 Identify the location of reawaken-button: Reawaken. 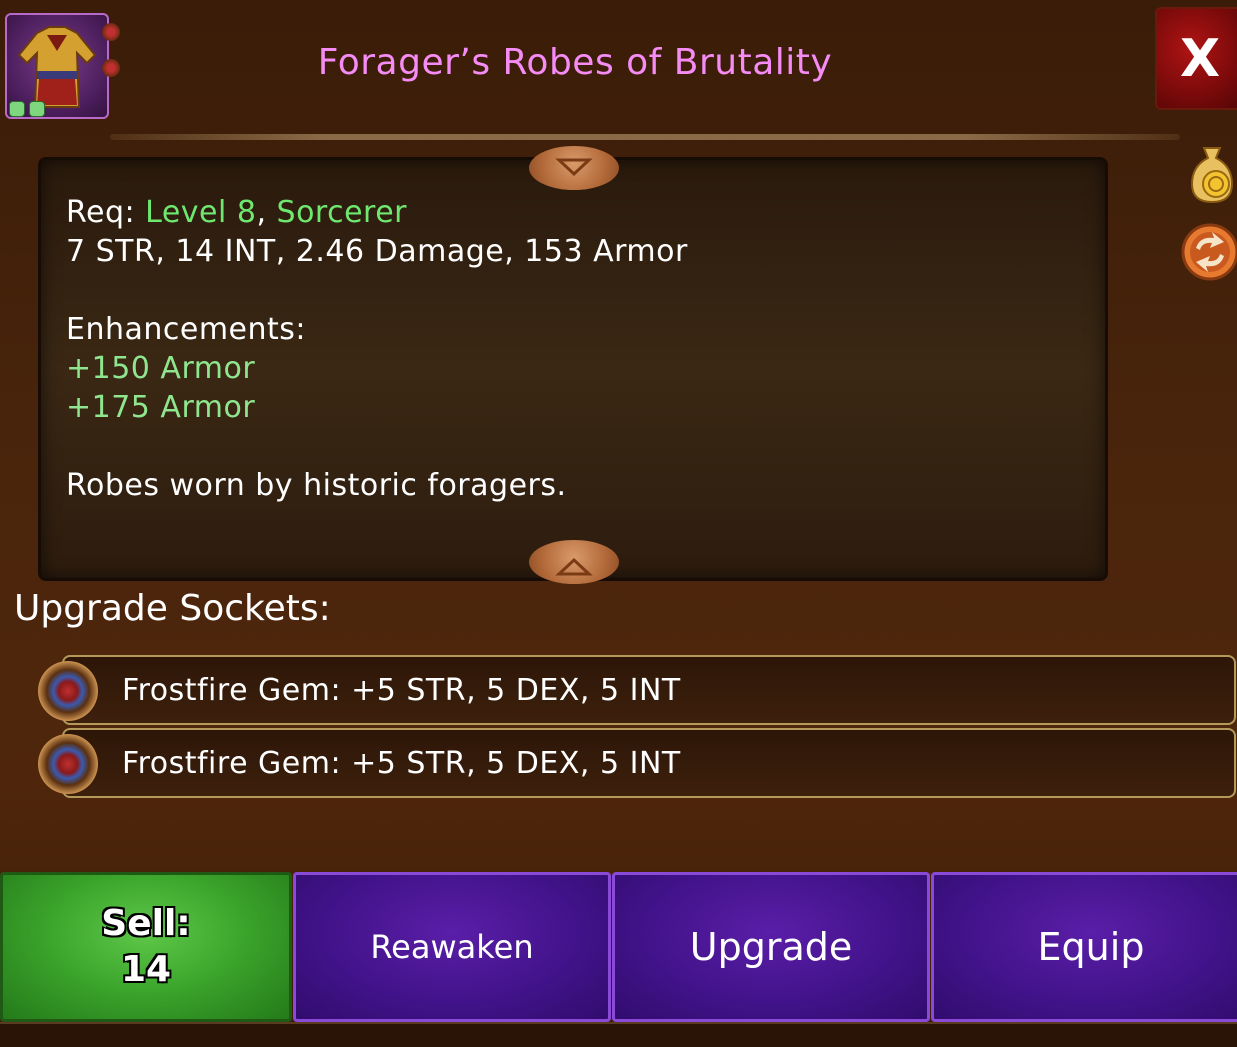
(452, 947).